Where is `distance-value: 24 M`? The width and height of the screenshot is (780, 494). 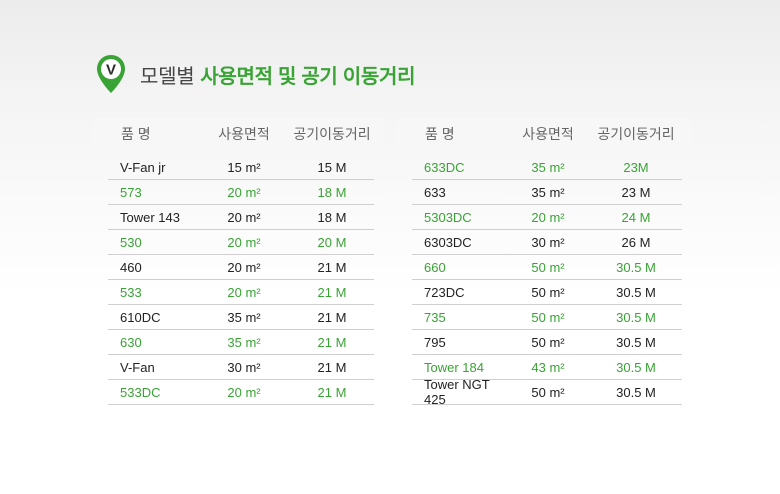
distance-value: 24 M is located at coordinates (636, 217).